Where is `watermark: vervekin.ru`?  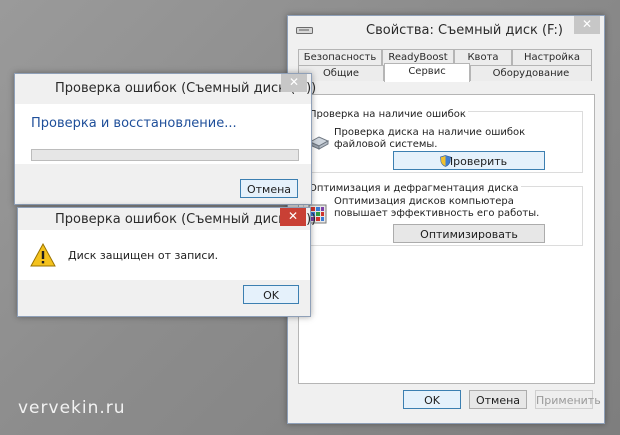 watermark: vervekin.ru is located at coordinates (72, 408).